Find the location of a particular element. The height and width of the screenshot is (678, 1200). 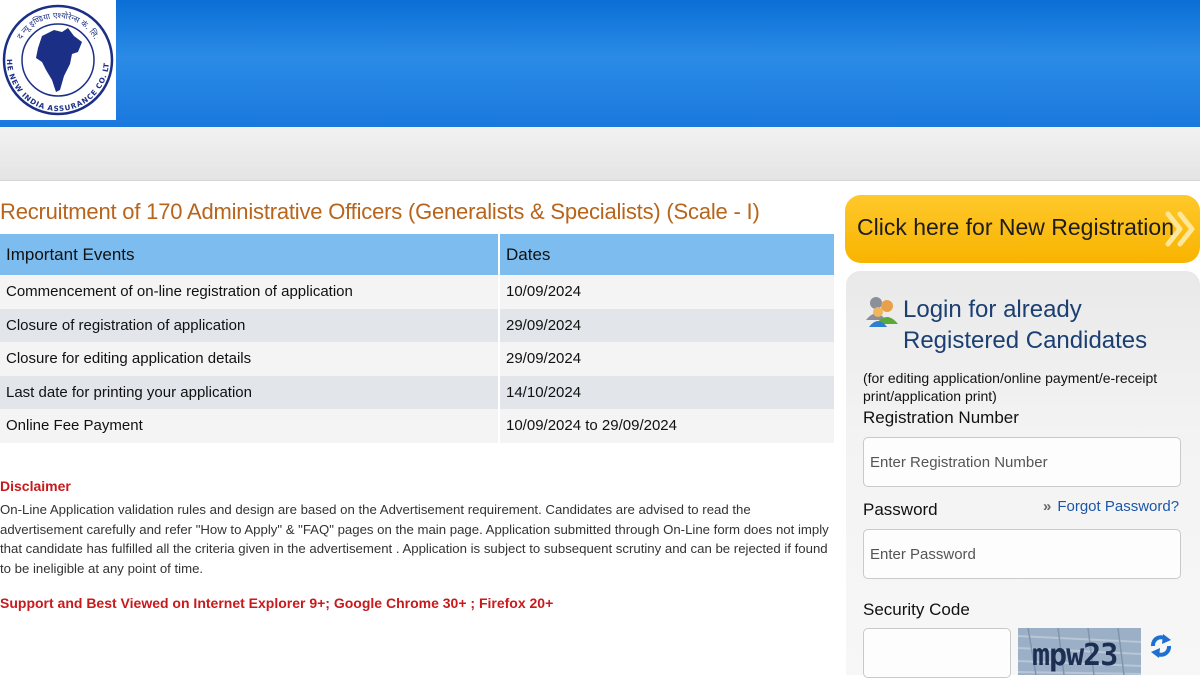

event-cell: Last date for printing your application is located at coordinates (250, 392).